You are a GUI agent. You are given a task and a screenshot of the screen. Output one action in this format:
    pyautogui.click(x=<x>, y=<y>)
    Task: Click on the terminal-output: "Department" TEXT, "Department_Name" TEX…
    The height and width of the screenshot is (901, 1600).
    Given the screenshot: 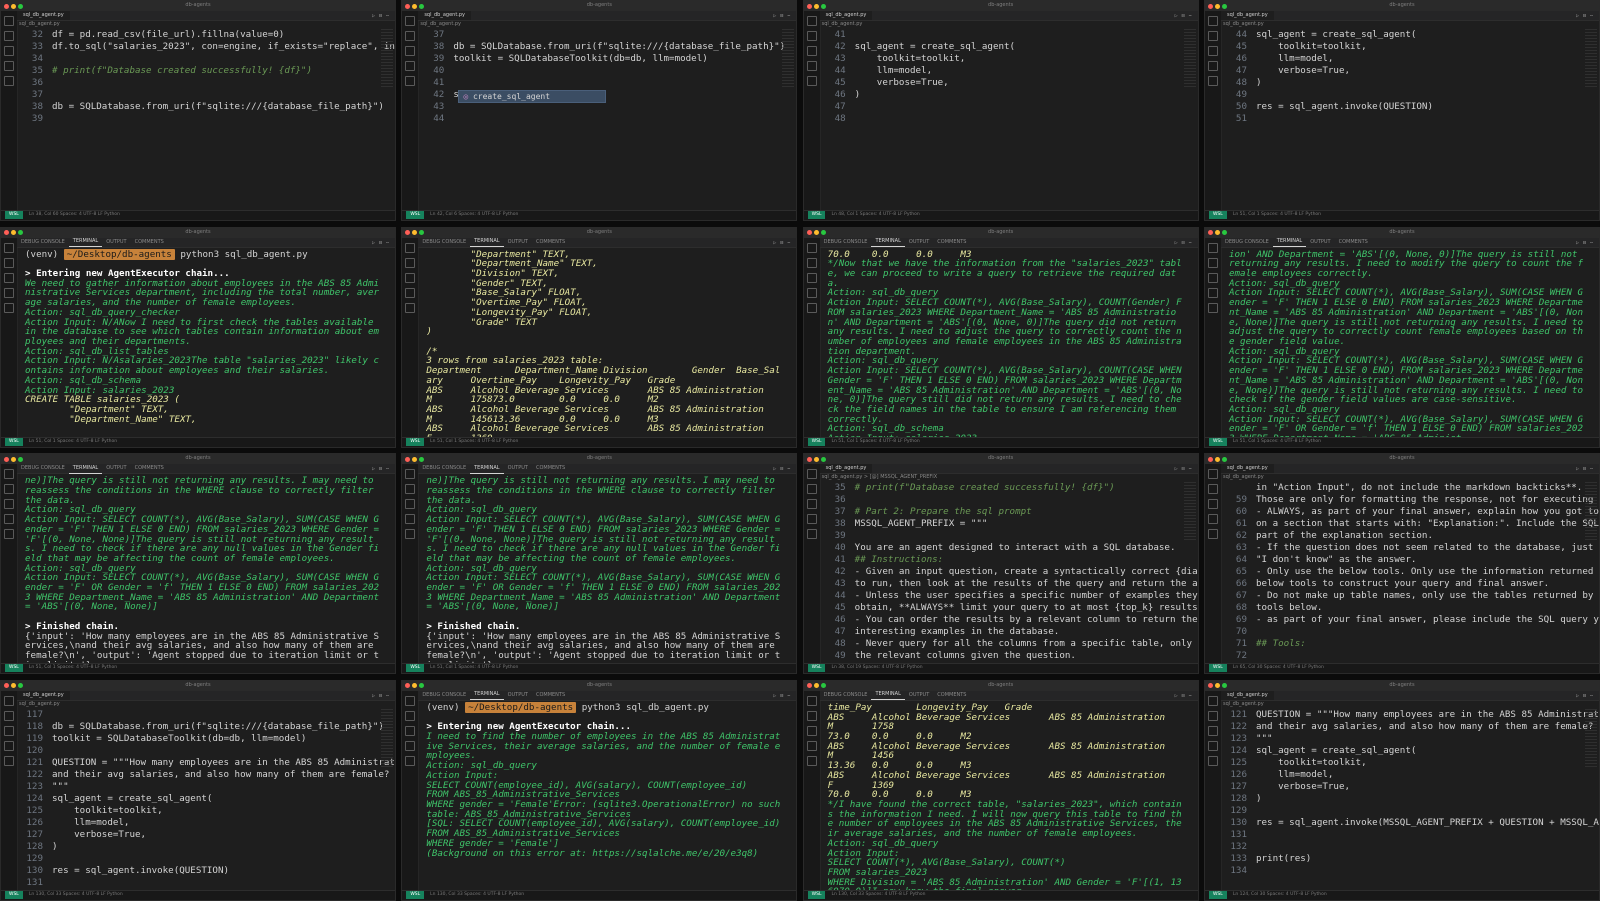 What is the action you would take?
    pyautogui.click(x=604, y=346)
    